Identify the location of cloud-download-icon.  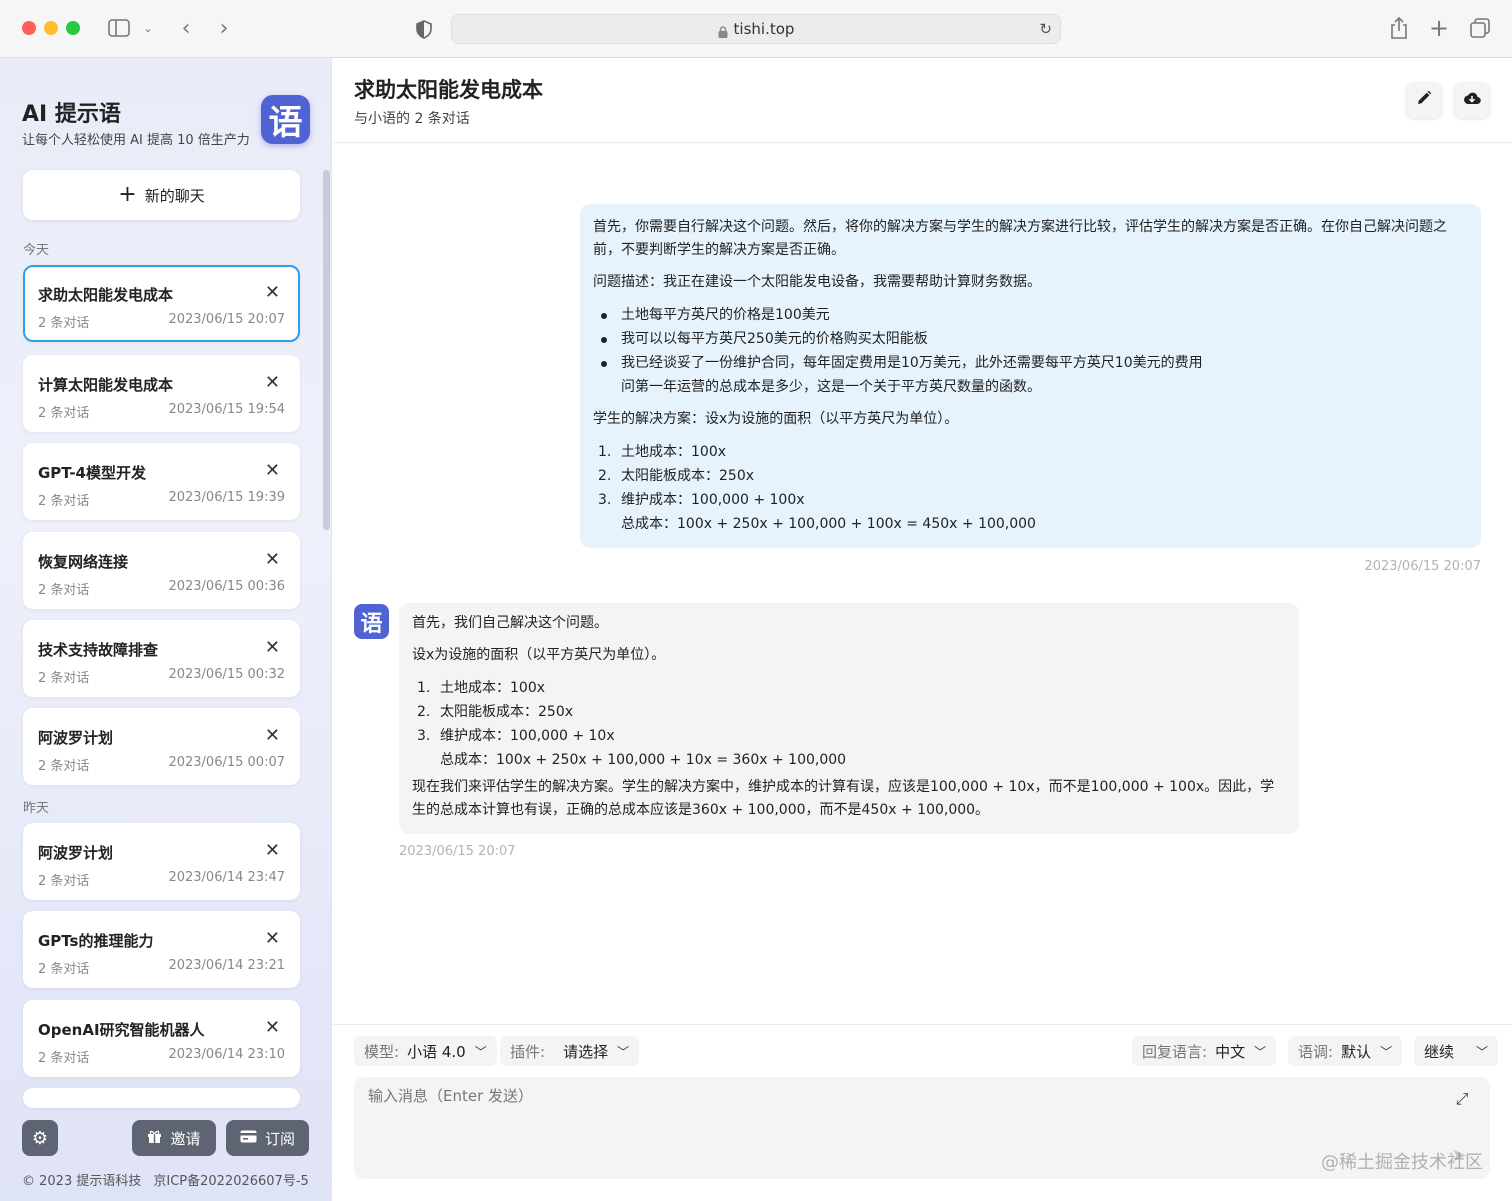
(1472, 100).